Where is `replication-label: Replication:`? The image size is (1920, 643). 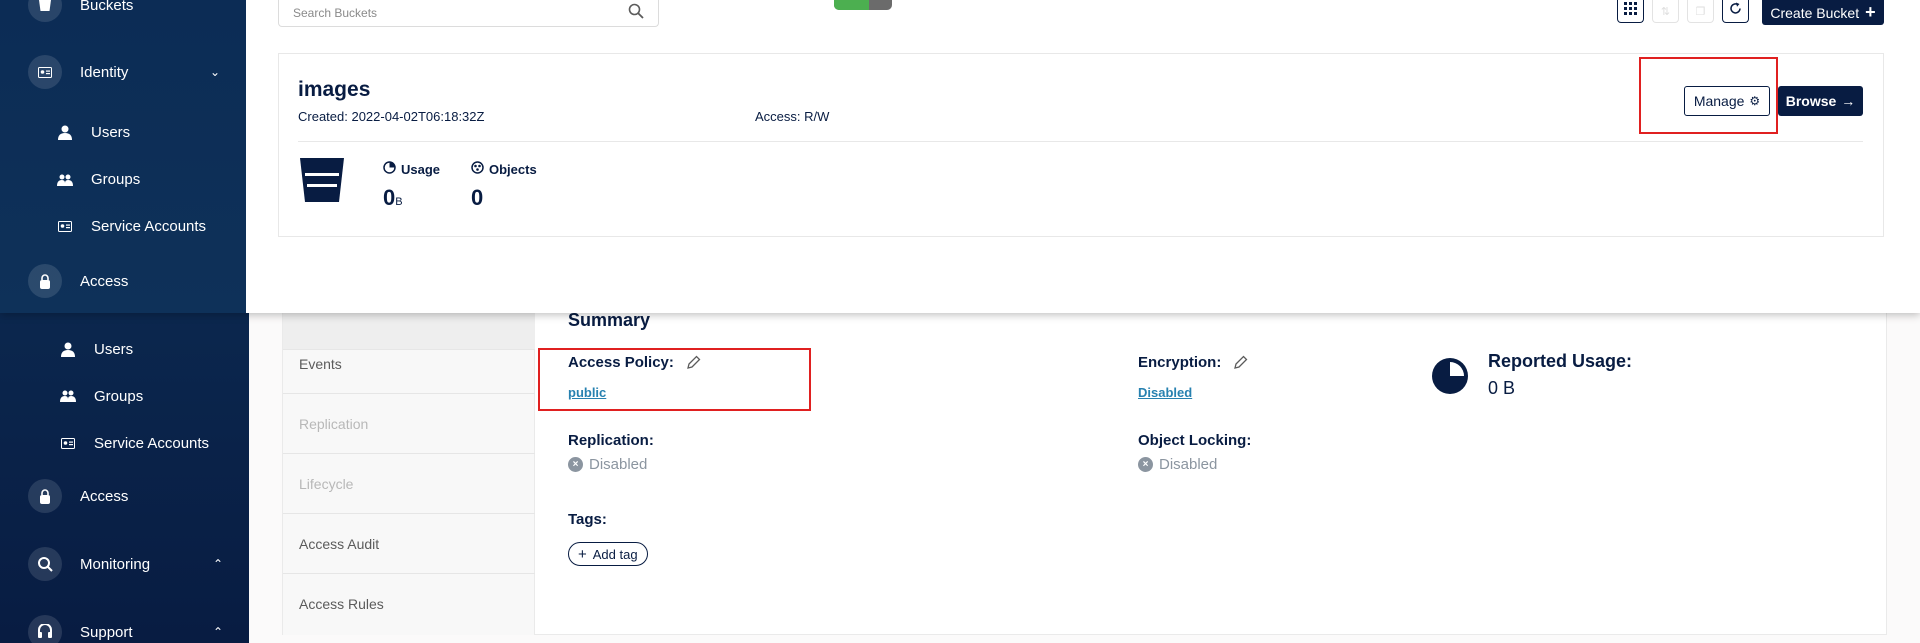
replication-label: Replication: is located at coordinates (611, 440).